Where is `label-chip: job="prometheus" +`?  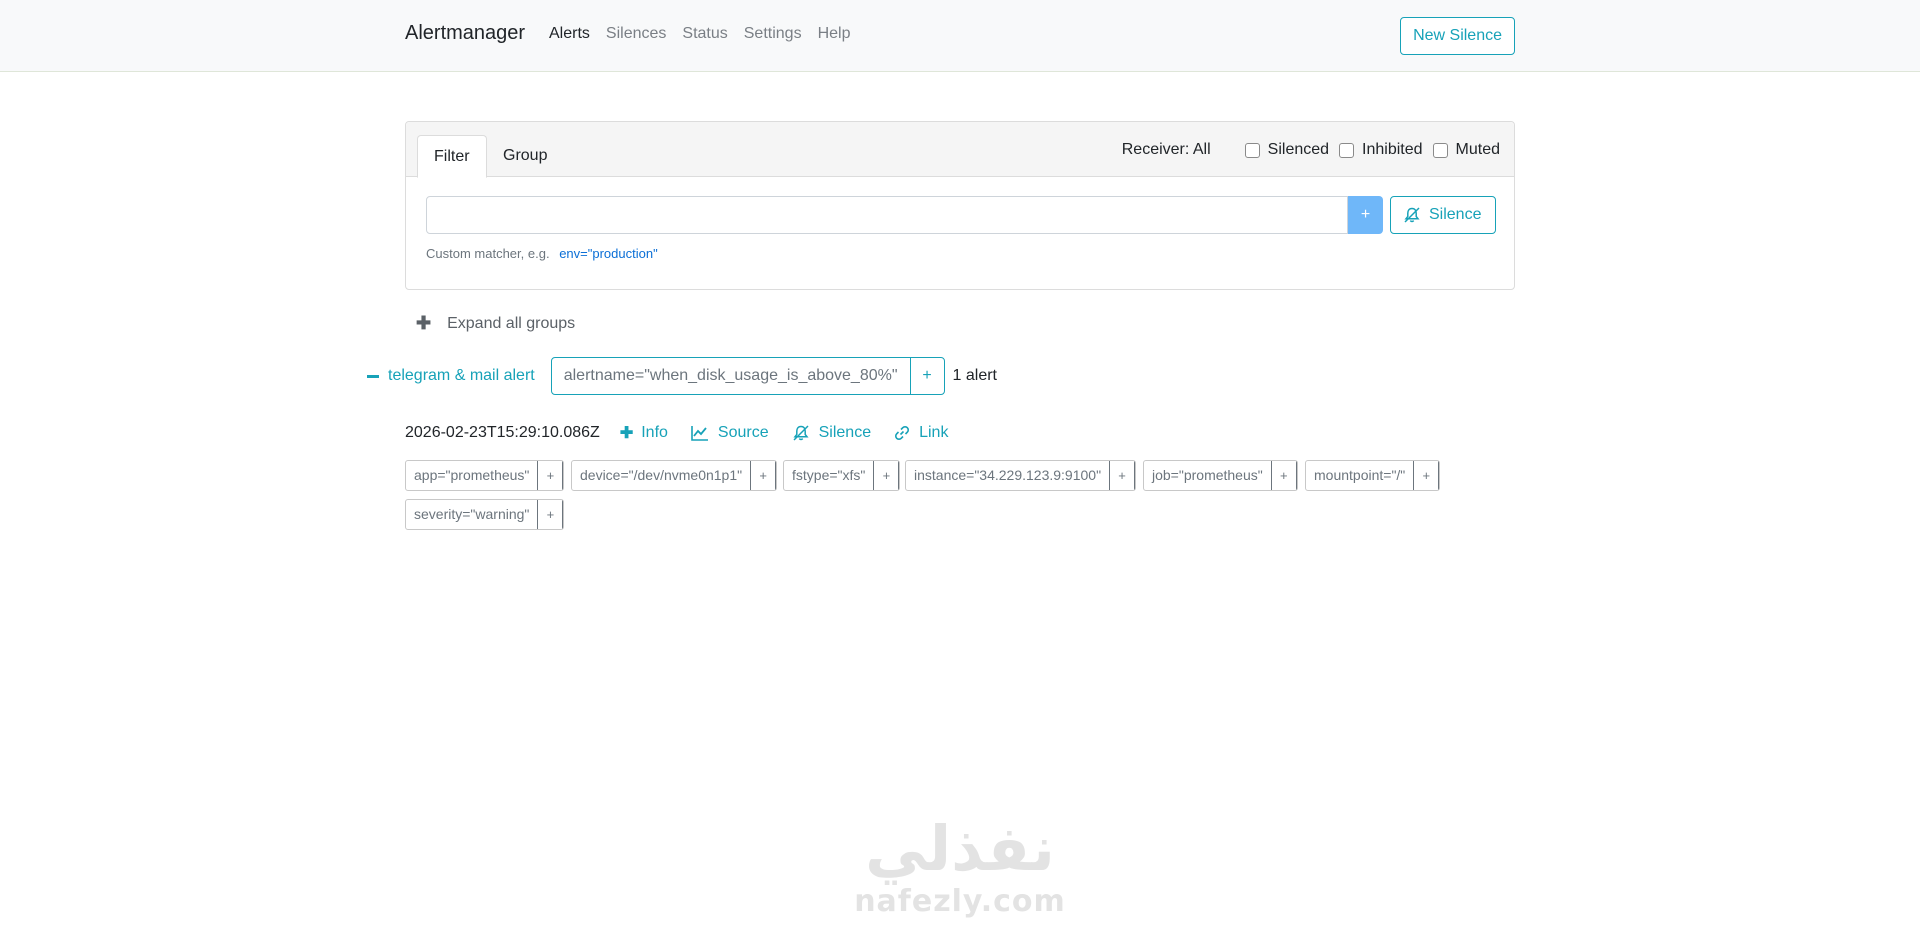
label-chip: job="prometheus" + is located at coordinates (1220, 475).